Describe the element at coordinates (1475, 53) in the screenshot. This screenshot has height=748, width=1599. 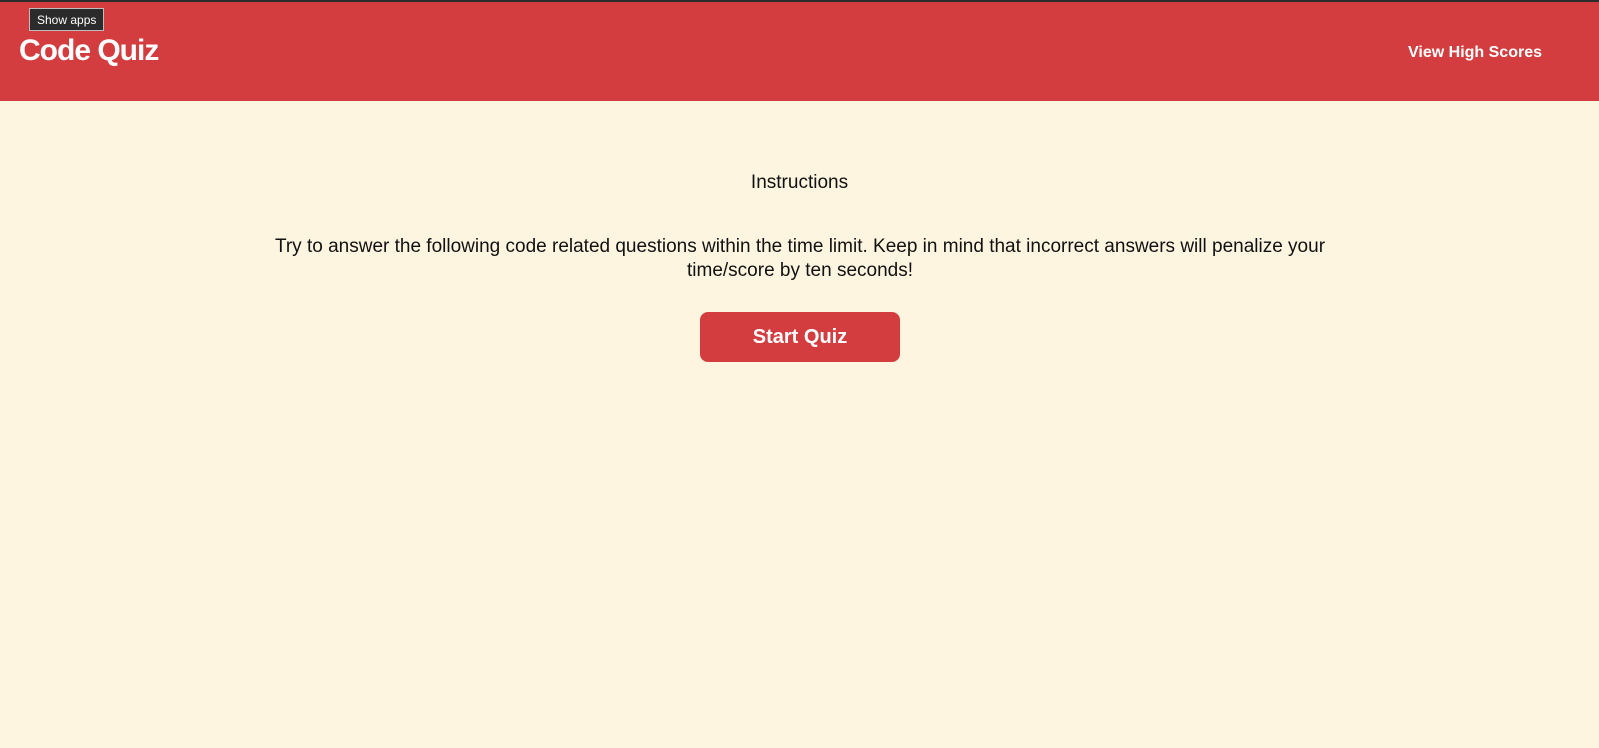
I see `view-high-scores-link: View High Scores` at that location.